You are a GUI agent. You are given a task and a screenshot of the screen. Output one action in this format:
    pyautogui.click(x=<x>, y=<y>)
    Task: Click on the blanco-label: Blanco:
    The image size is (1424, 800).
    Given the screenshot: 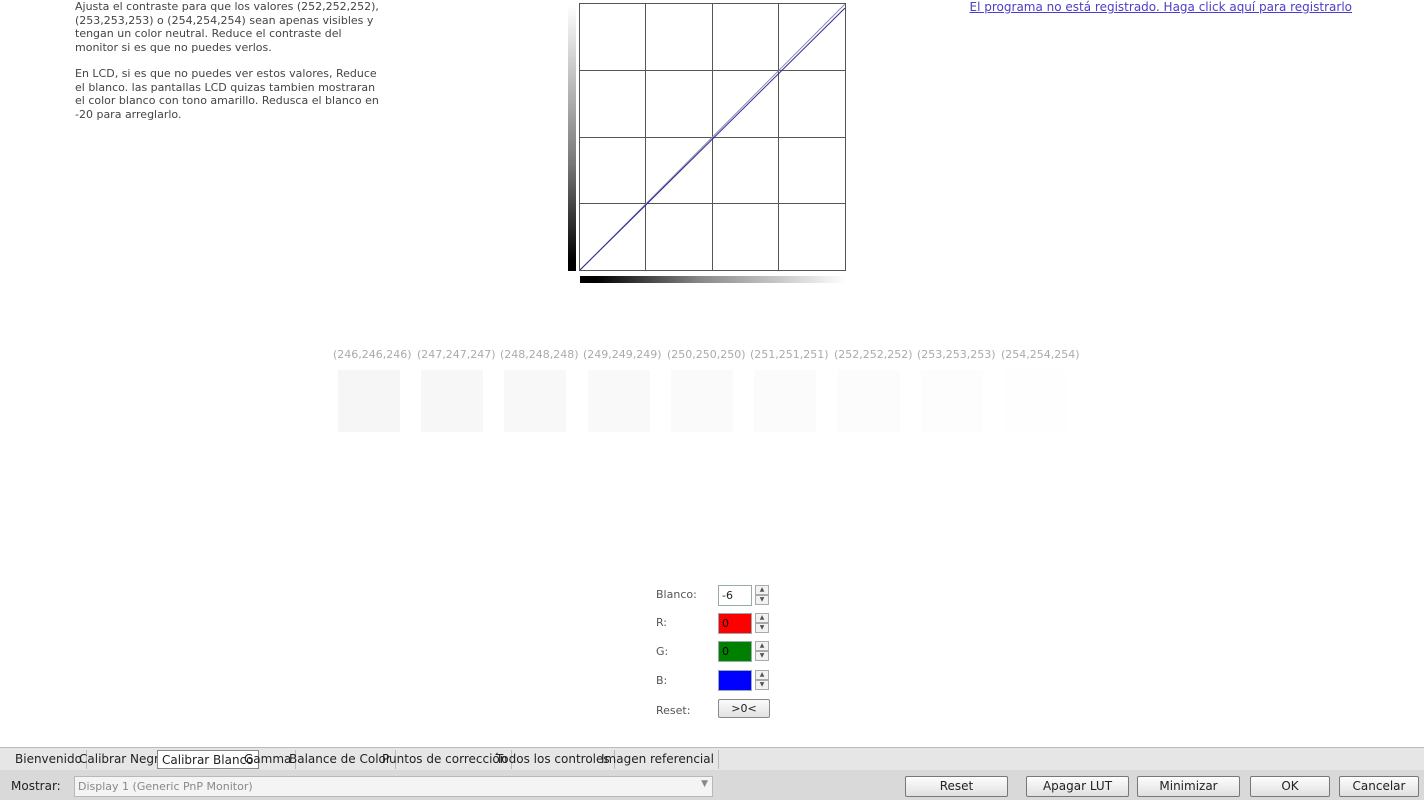 What is the action you would take?
    pyautogui.click(x=676, y=594)
    